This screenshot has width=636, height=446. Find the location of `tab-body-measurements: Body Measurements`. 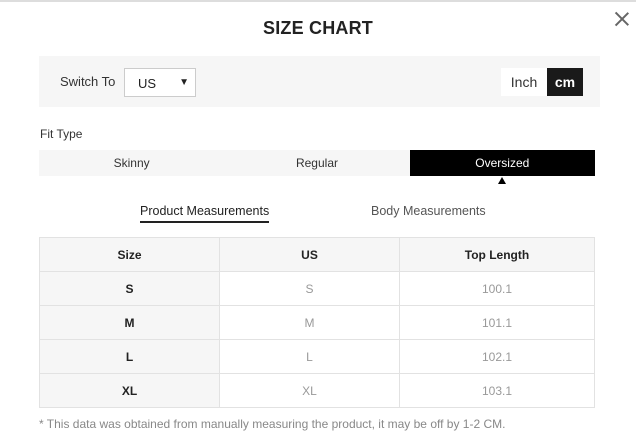

tab-body-measurements: Body Measurements is located at coordinates (428, 212).